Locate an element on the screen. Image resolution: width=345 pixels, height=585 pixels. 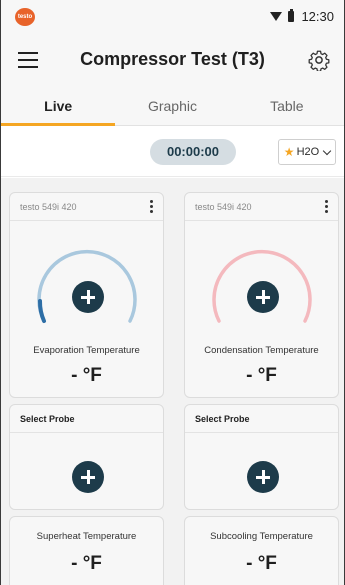
status-bar: testo 12:30 is located at coordinates (172, 17).